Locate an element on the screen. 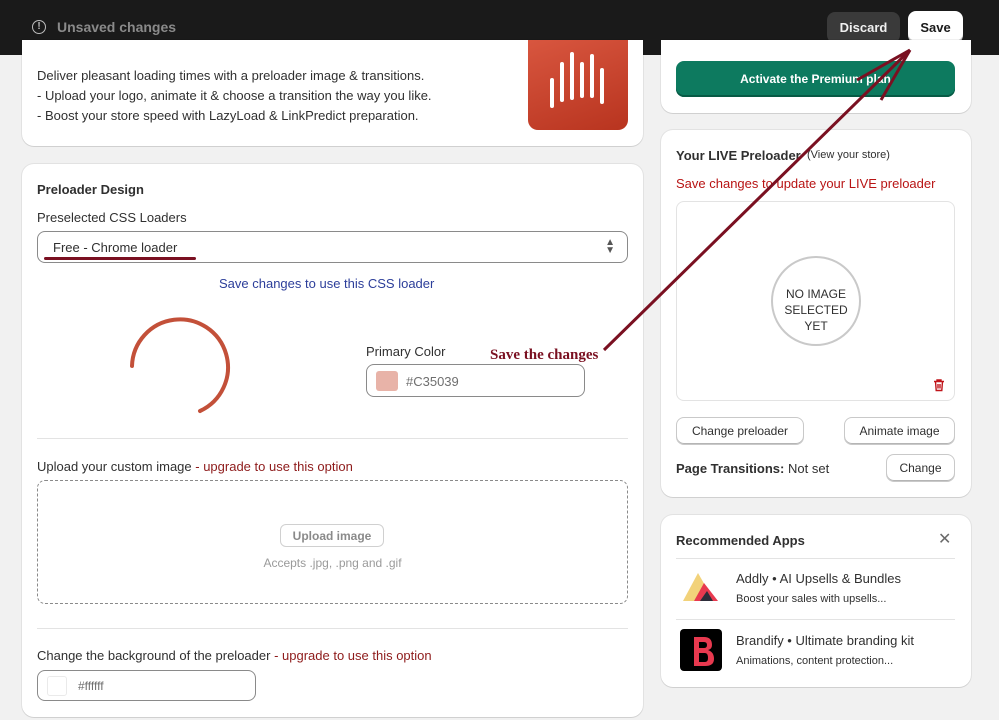 The width and height of the screenshot is (999, 720). section-heading: Preloader Design is located at coordinates (90, 189).